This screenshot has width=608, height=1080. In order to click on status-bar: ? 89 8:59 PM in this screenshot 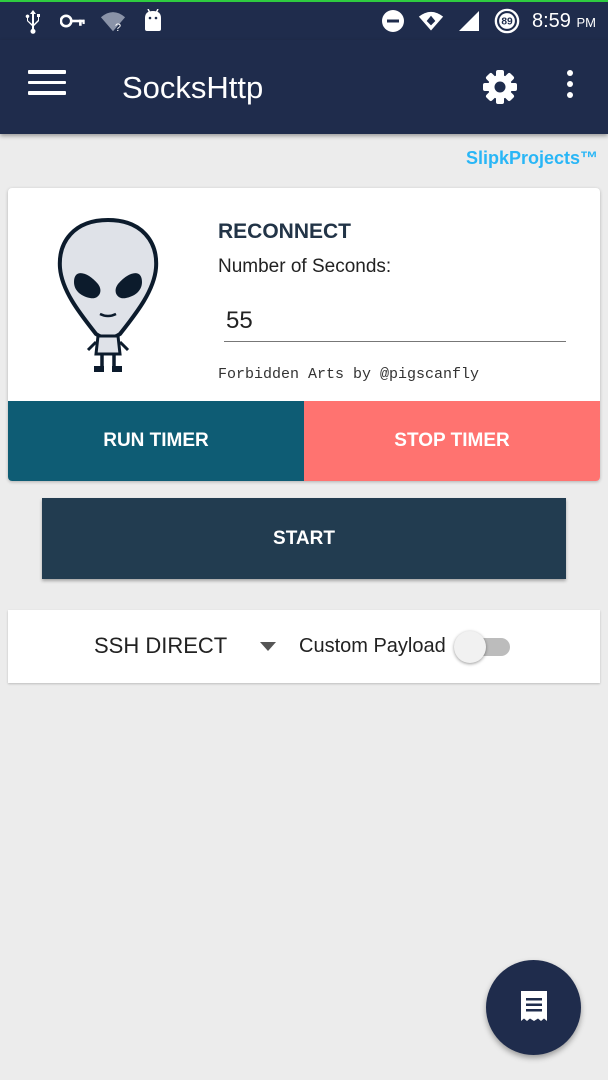, I will do `click(304, 20)`.